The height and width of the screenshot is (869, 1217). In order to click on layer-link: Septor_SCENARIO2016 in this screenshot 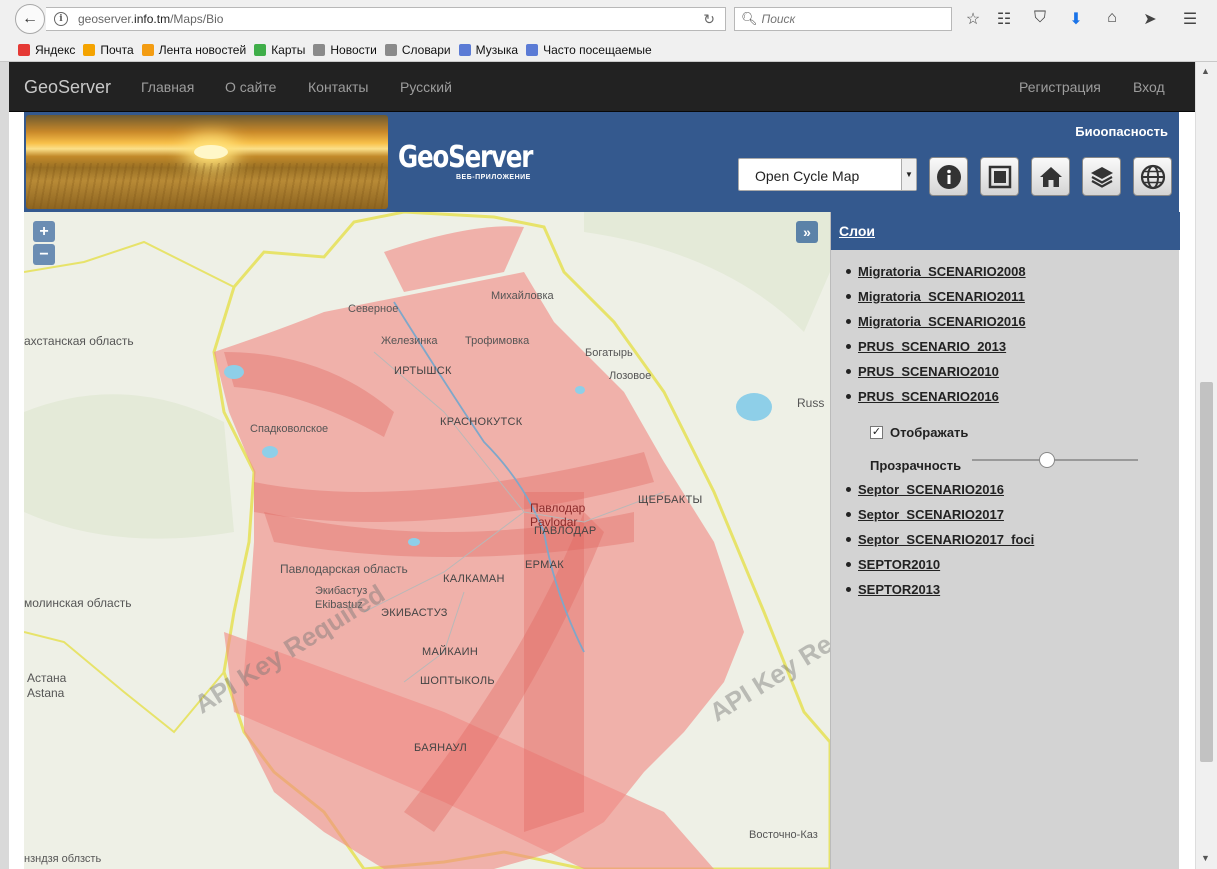, I will do `click(931, 489)`.